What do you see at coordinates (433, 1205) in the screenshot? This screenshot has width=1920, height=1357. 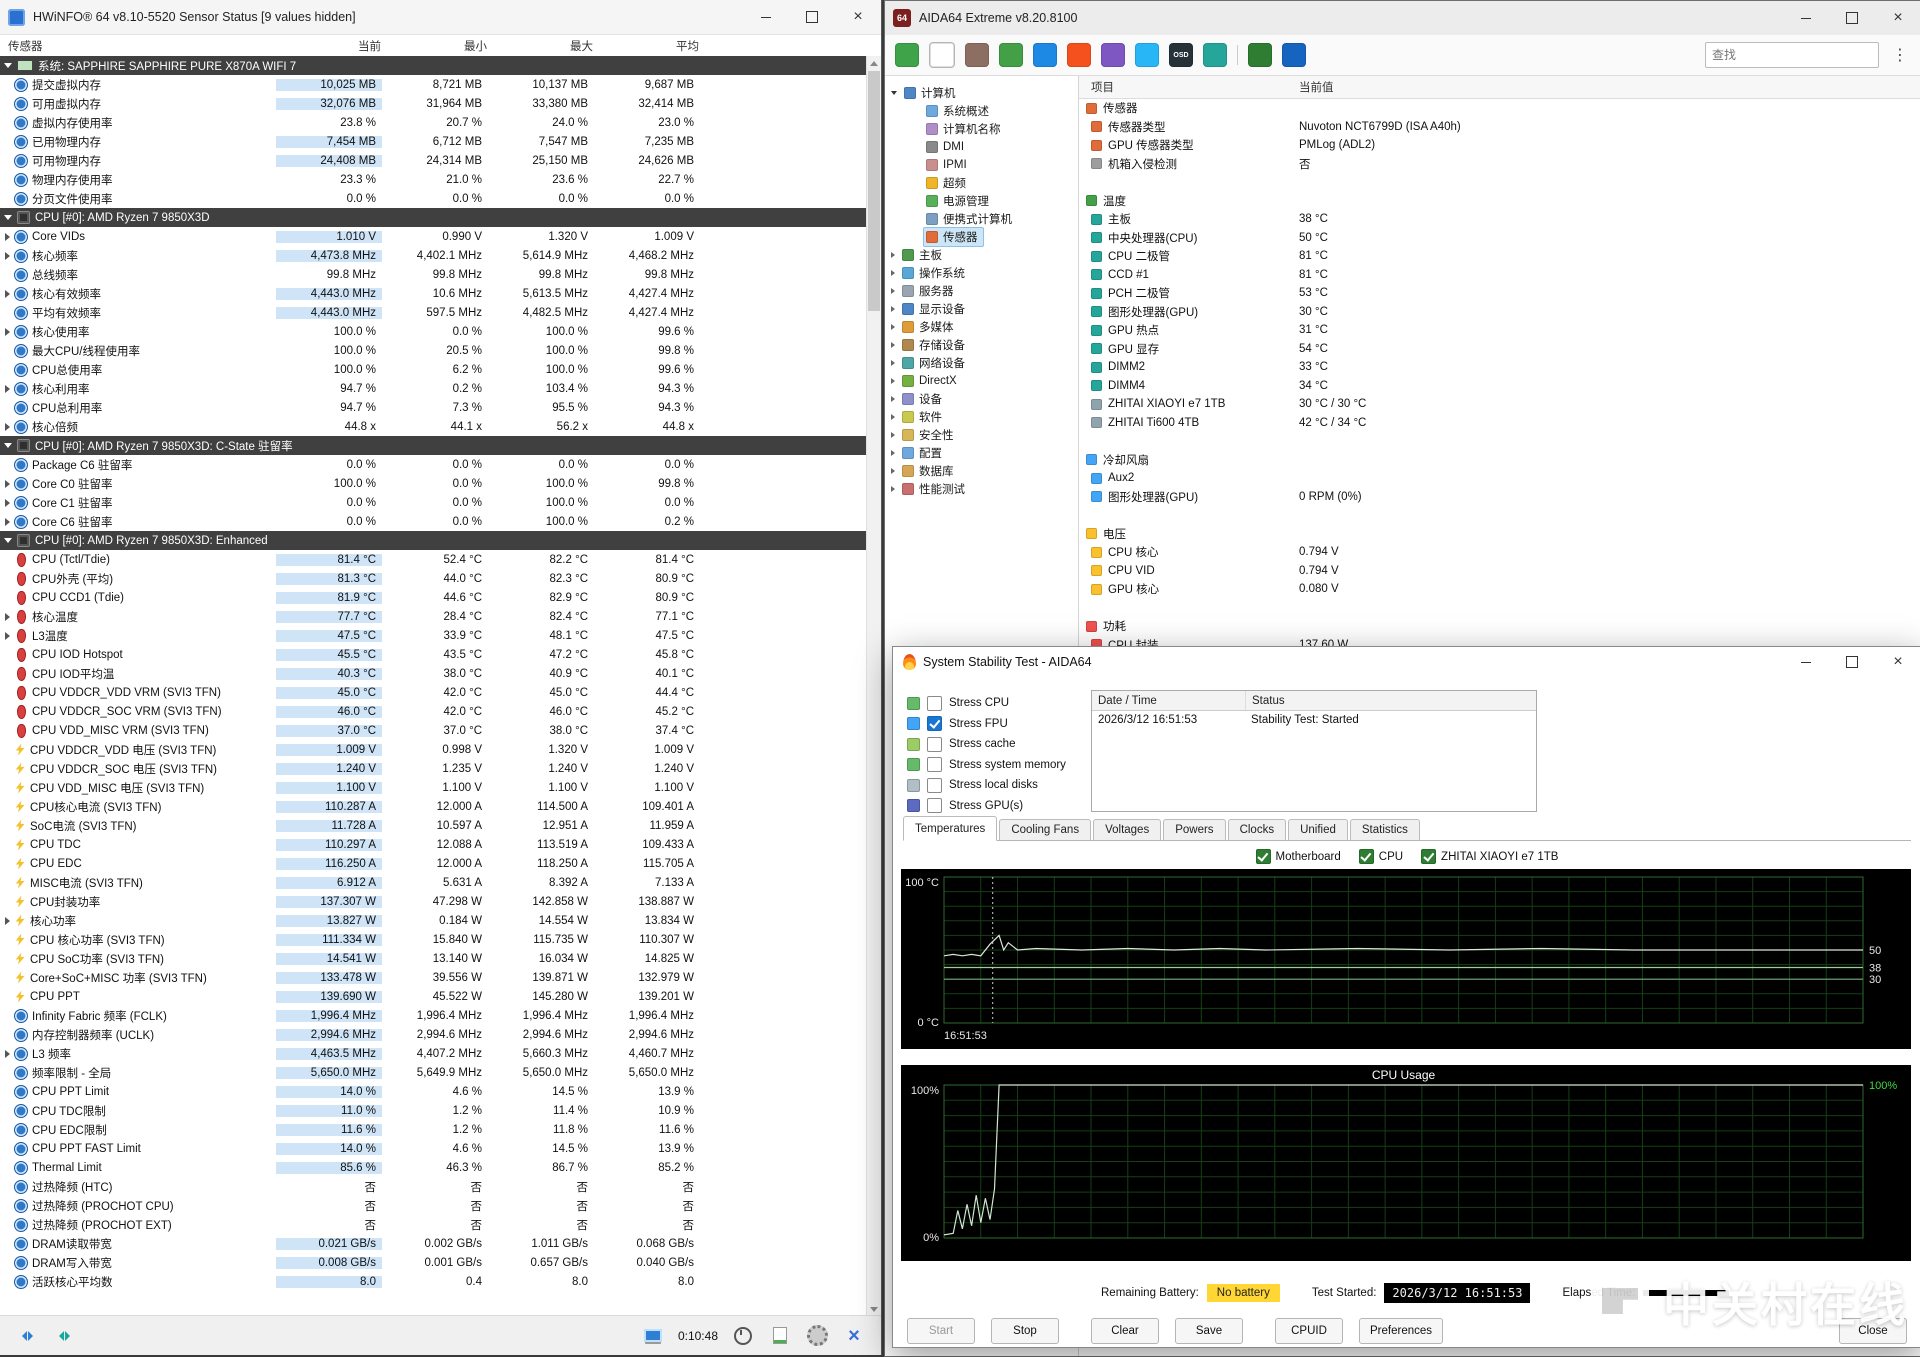 I see `sensor-row: 过热降频 (PROCHOT CPU) 否 否 否 否` at bounding box center [433, 1205].